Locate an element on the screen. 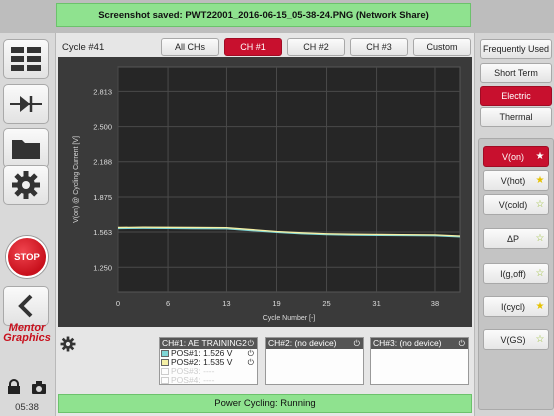  chart-settings-gear-icon is located at coordinates (68, 344).